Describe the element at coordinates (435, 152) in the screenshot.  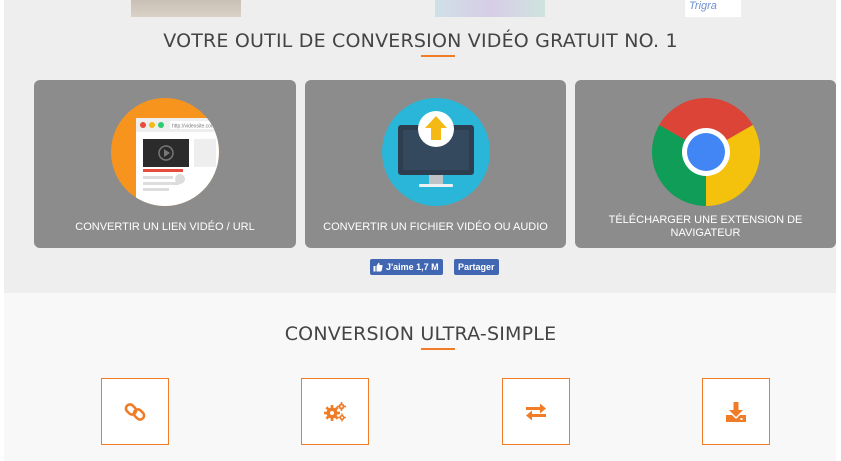
I see `monitor-upload-icon` at that location.